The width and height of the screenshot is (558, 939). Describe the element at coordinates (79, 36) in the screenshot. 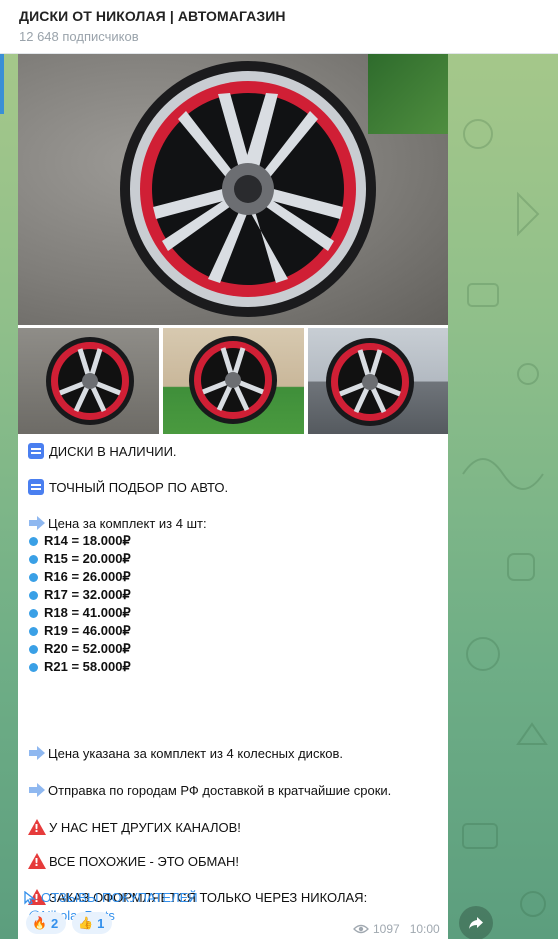

I see `subscriber-count: 12 648 подписчиков` at that location.